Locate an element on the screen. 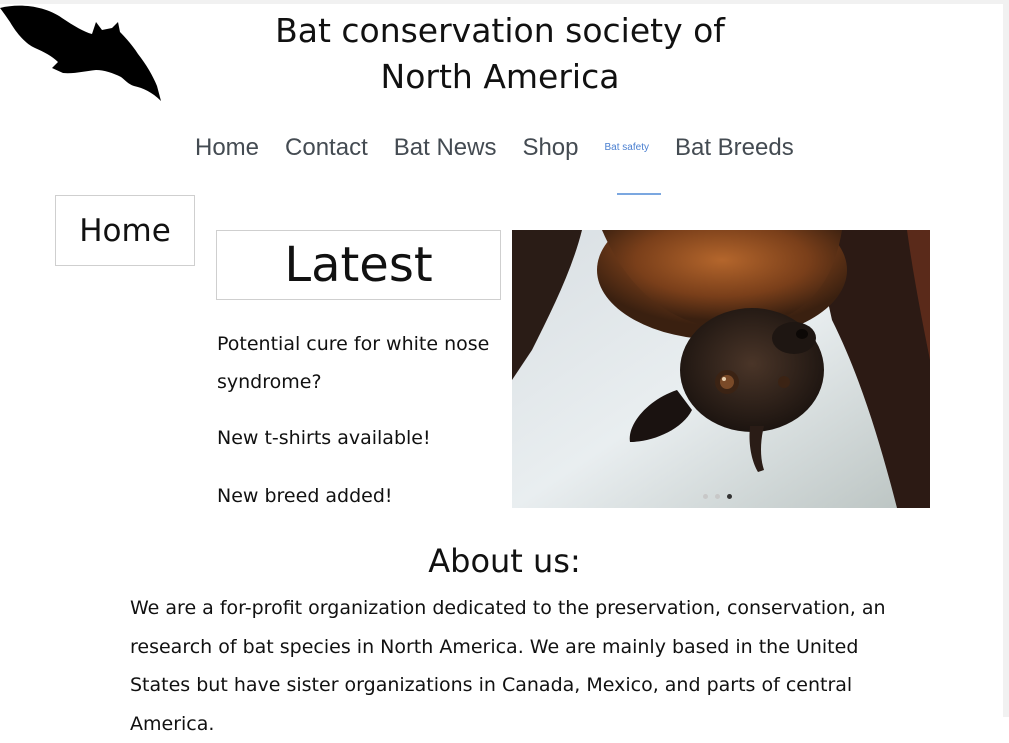 Image resolution: width=1009 pixels, height=743 pixels. nav-bat-breeds: Bat Breeds is located at coordinates (734, 148).